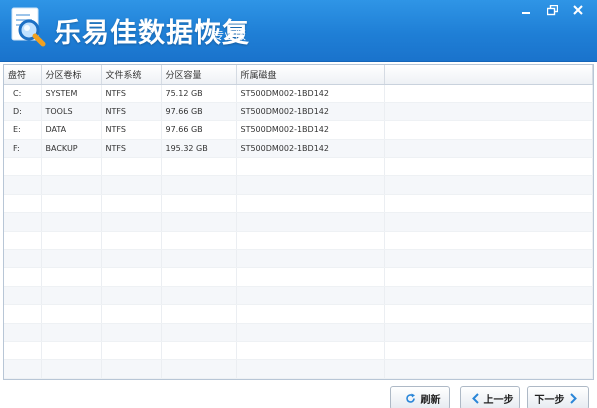  I want to click on close-button, so click(578, 10).